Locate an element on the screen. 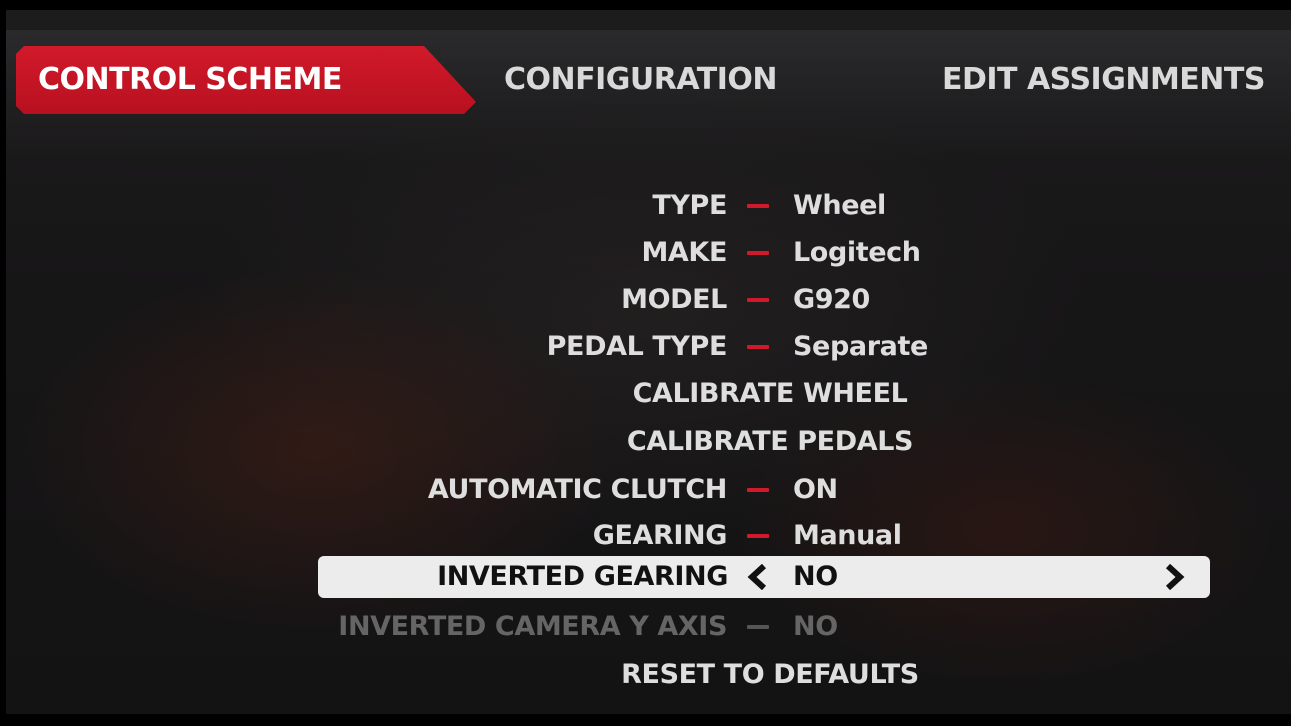 This screenshot has height=726, width=1291. menu-item-value: Wheel is located at coordinates (839, 205).